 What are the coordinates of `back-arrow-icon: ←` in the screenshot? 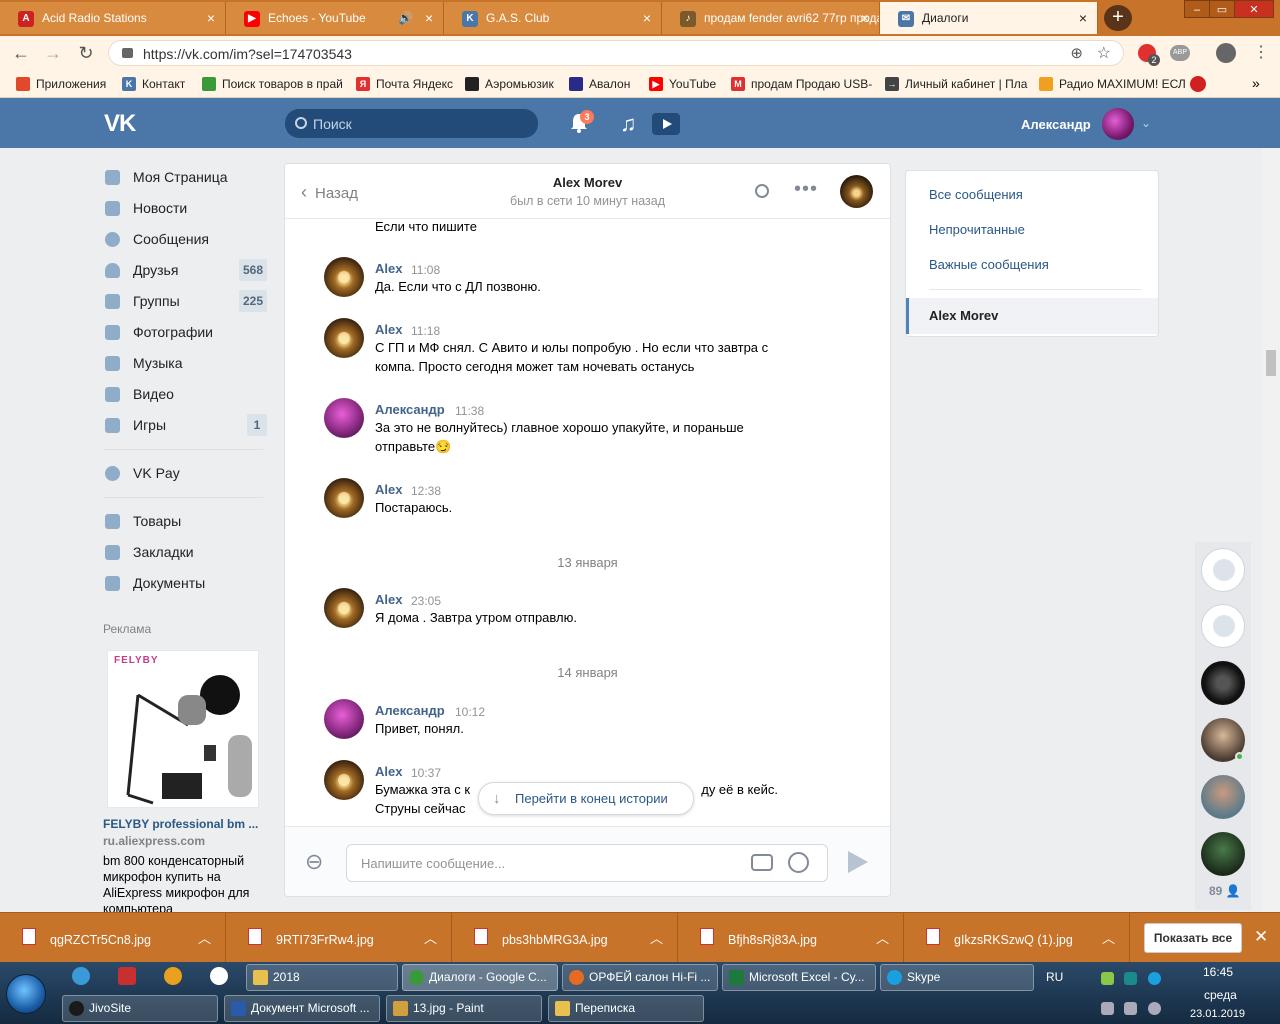 It's located at (21, 53).